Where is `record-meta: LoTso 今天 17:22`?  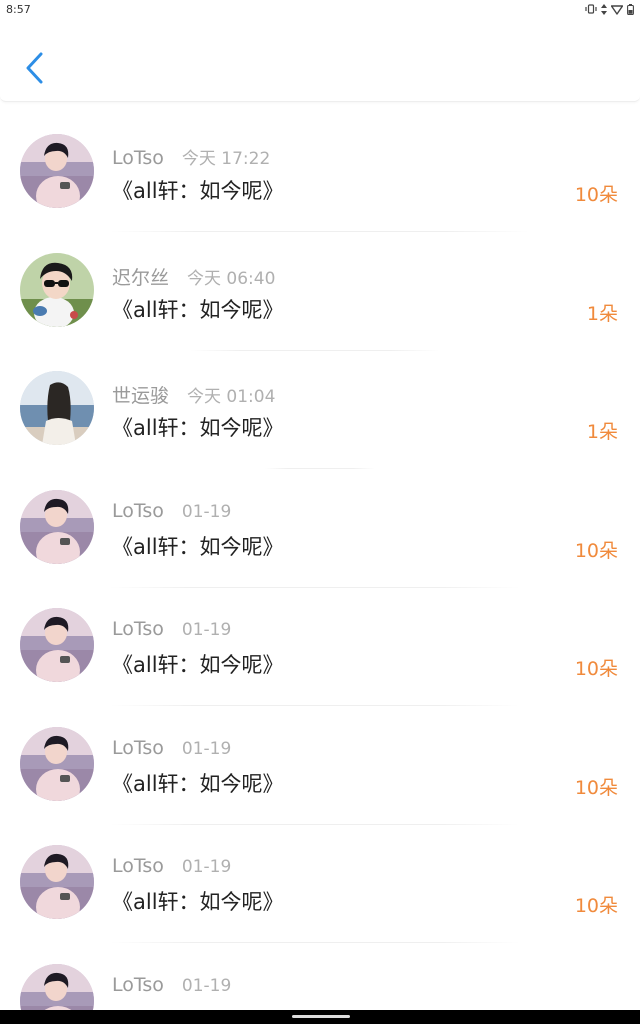 record-meta: LoTso 今天 17:22 is located at coordinates (191, 156).